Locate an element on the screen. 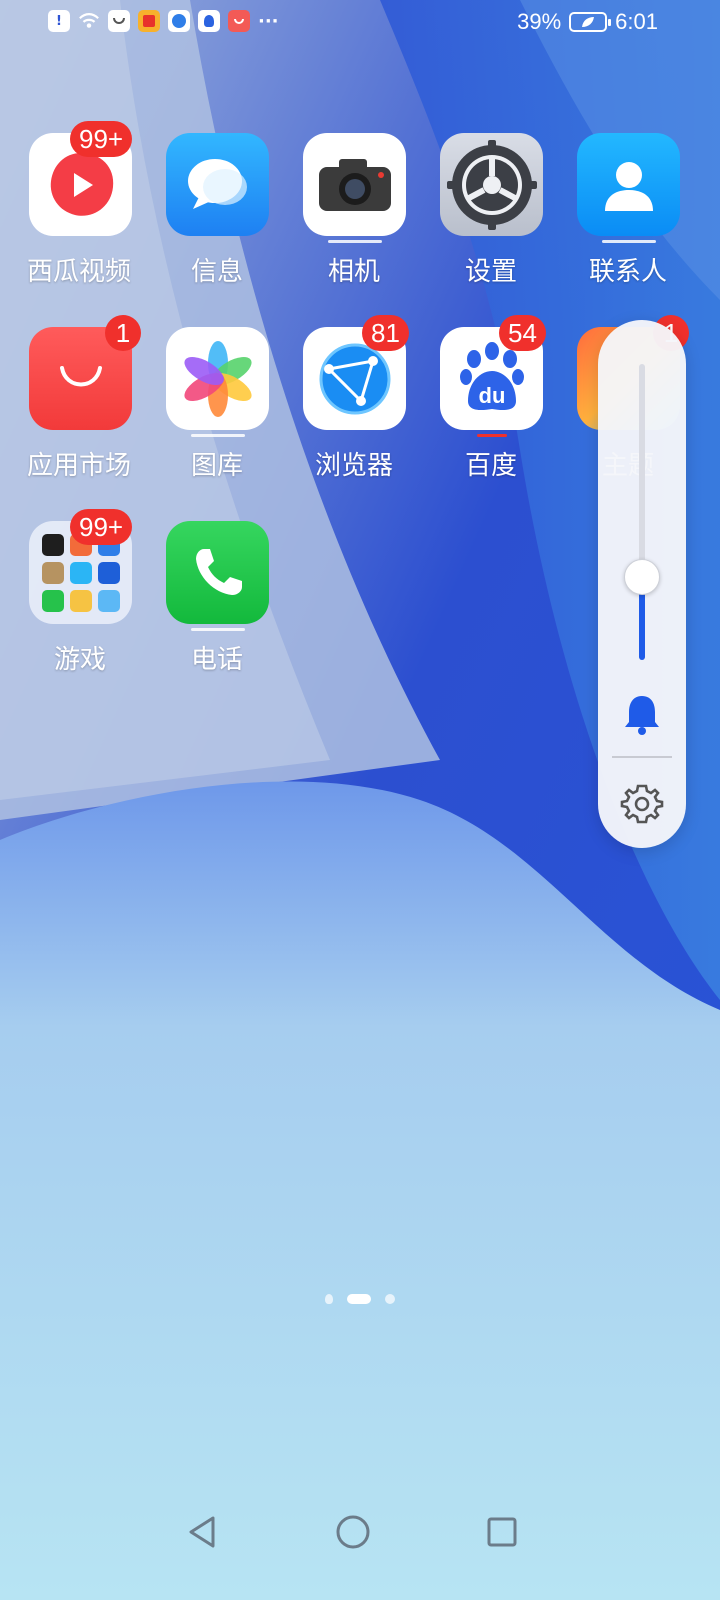 This screenshot has width=720, height=1600. app-contacts: 联系人 is located at coordinates (616, 218).